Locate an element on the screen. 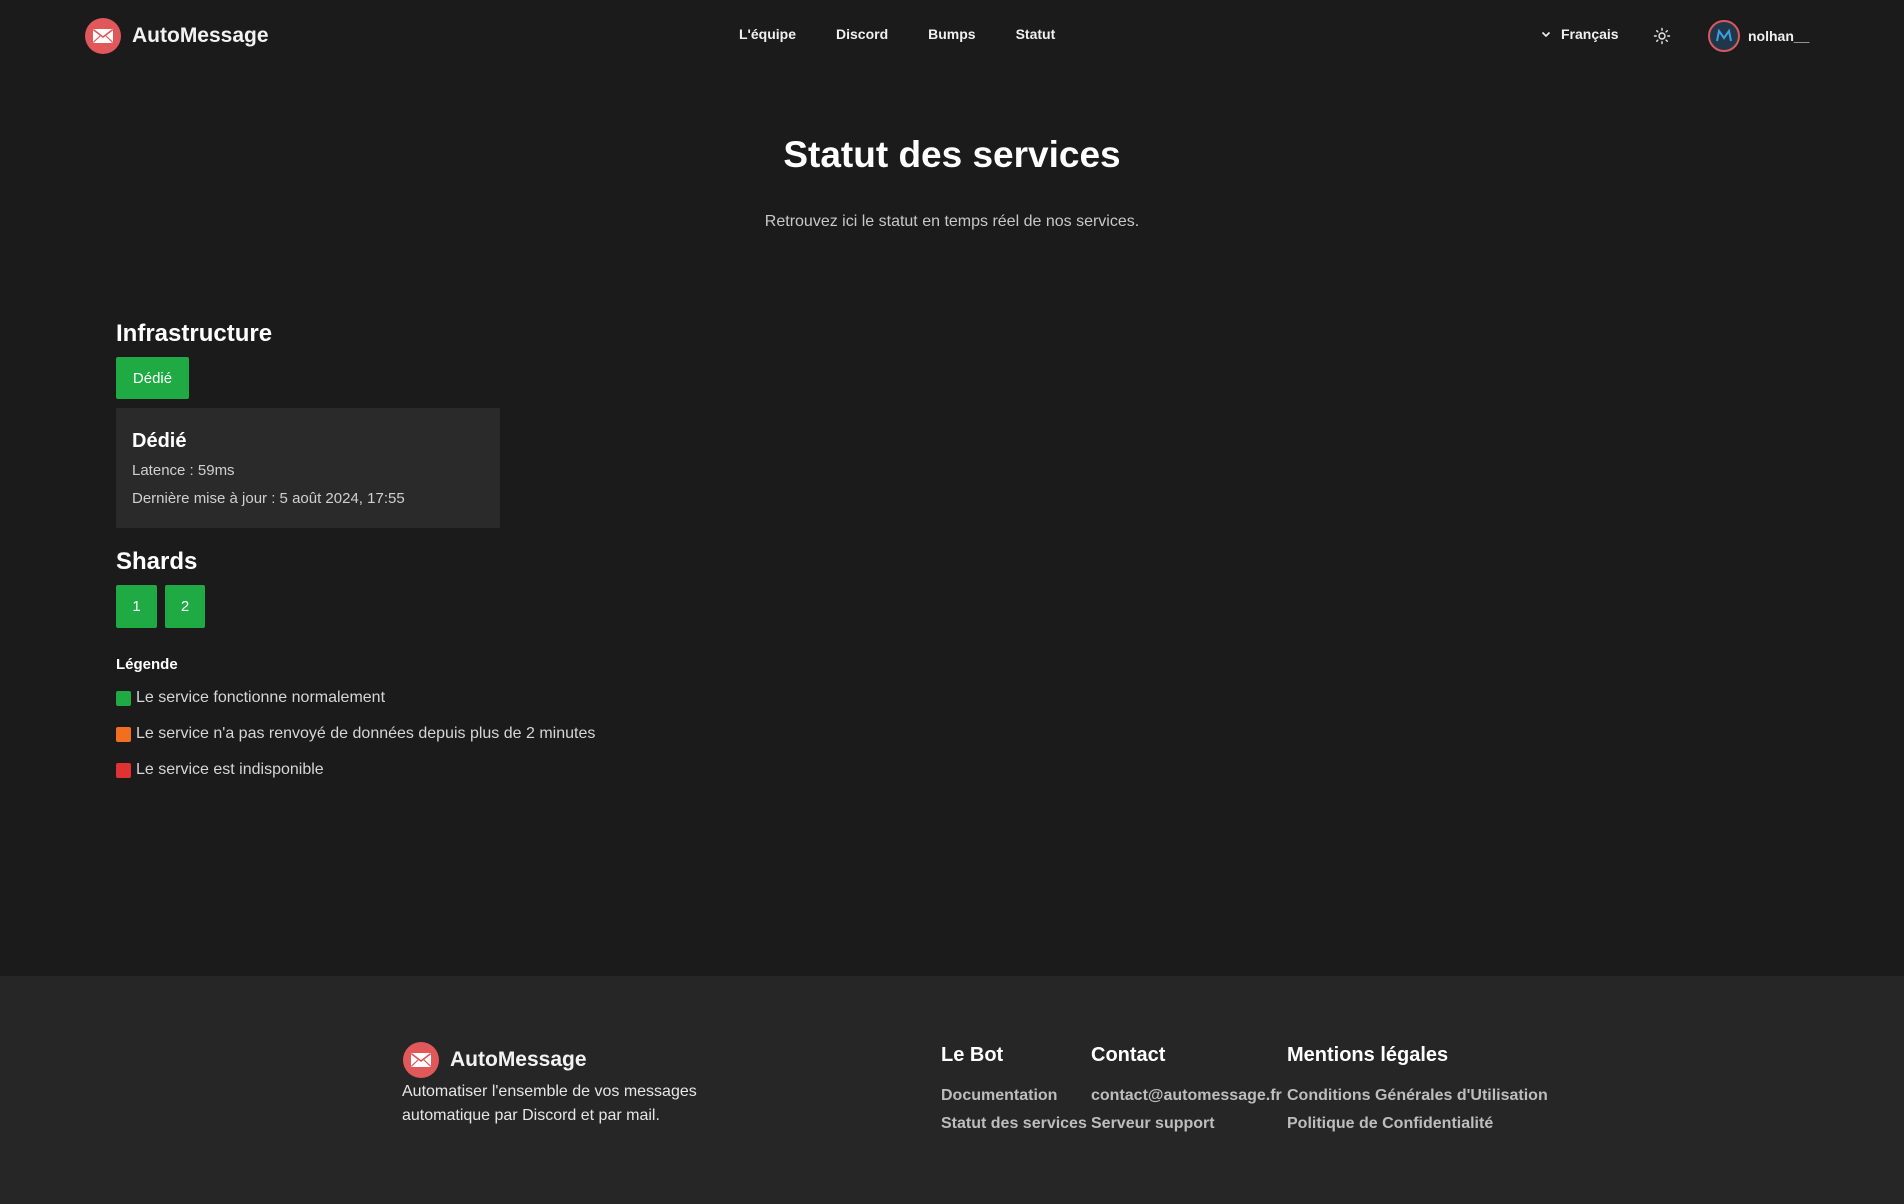 This screenshot has width=1904, height=1204. shards-title: Shards is located at coordinates (157, 561).